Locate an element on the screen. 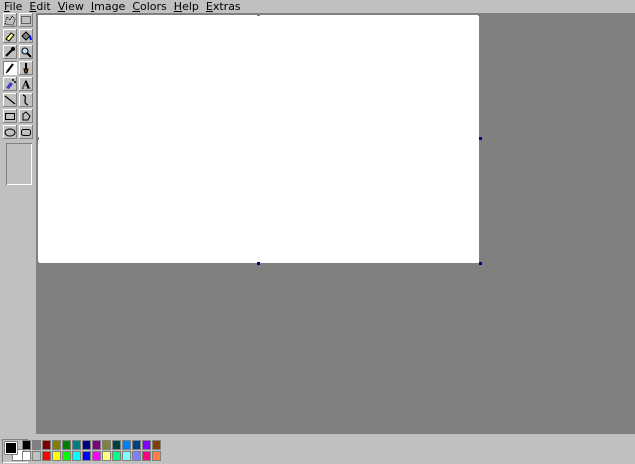  rounded-rectangle-icon is located at coordinates (26, 132).